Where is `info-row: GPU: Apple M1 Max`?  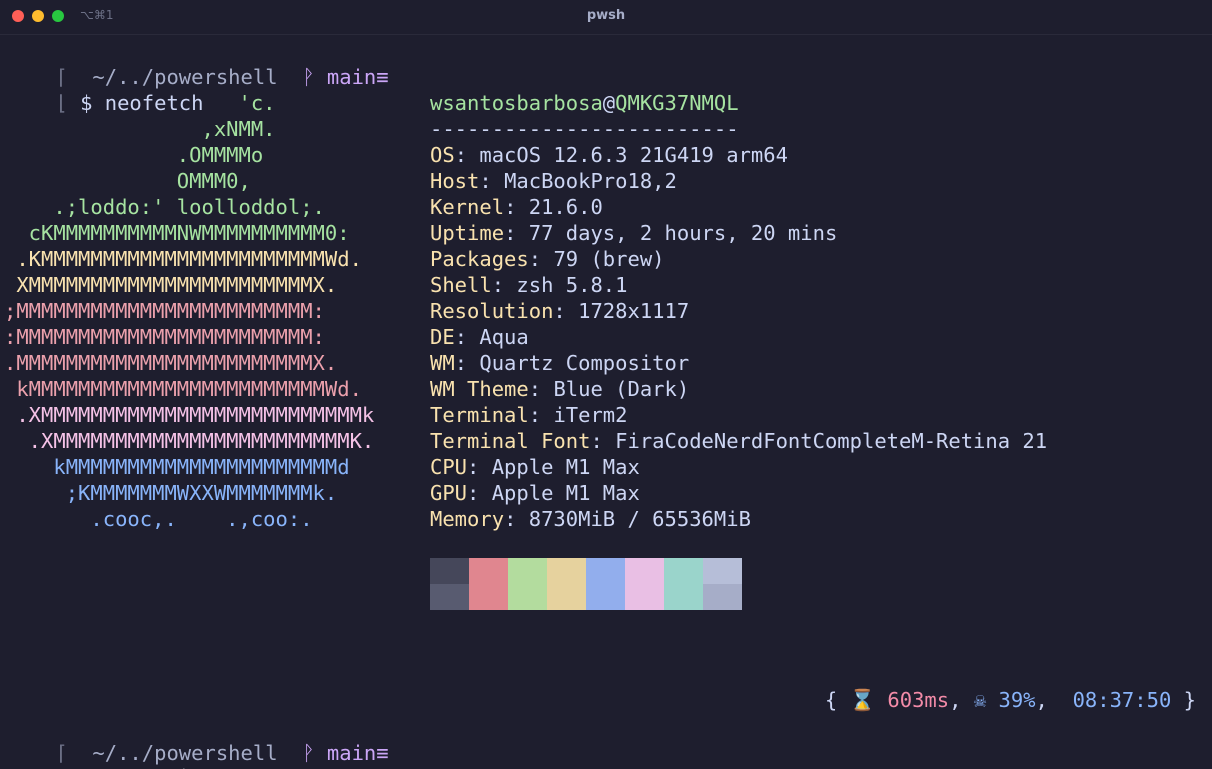 info-row: GPU: Apple M1 Max is located at coordinates (535, 493).